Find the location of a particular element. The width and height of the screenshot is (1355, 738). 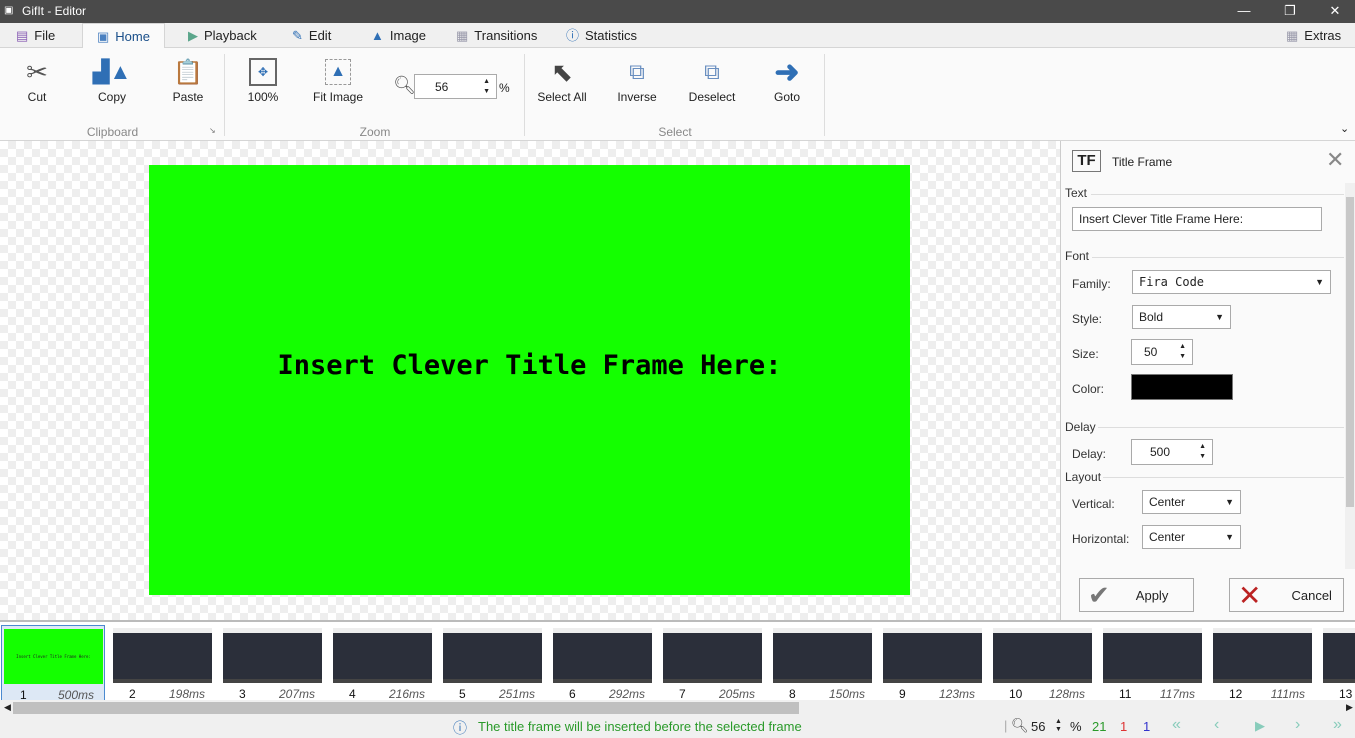

inverse-icon: ⧉ is located at coordinates (637, 71).